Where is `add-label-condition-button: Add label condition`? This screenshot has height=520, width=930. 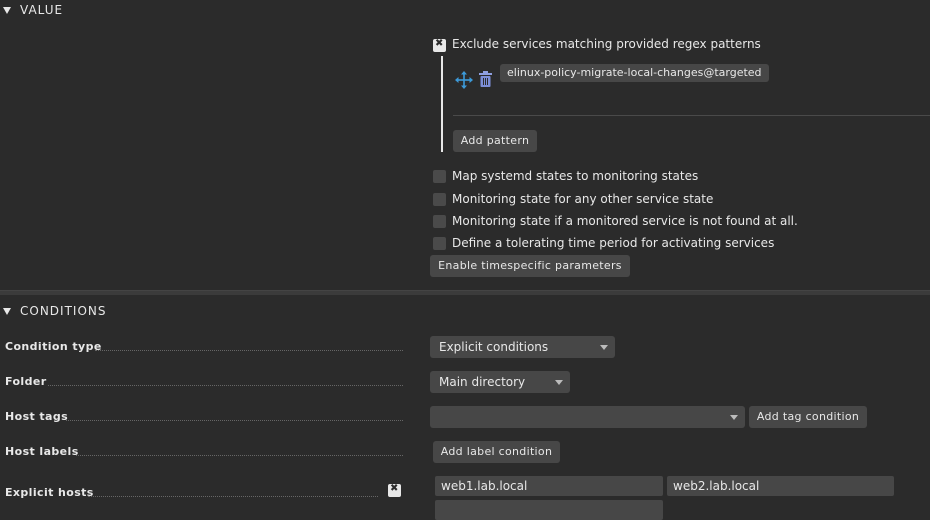 add-label-condition-button: Add label condition is located at coordinates (496, 452).